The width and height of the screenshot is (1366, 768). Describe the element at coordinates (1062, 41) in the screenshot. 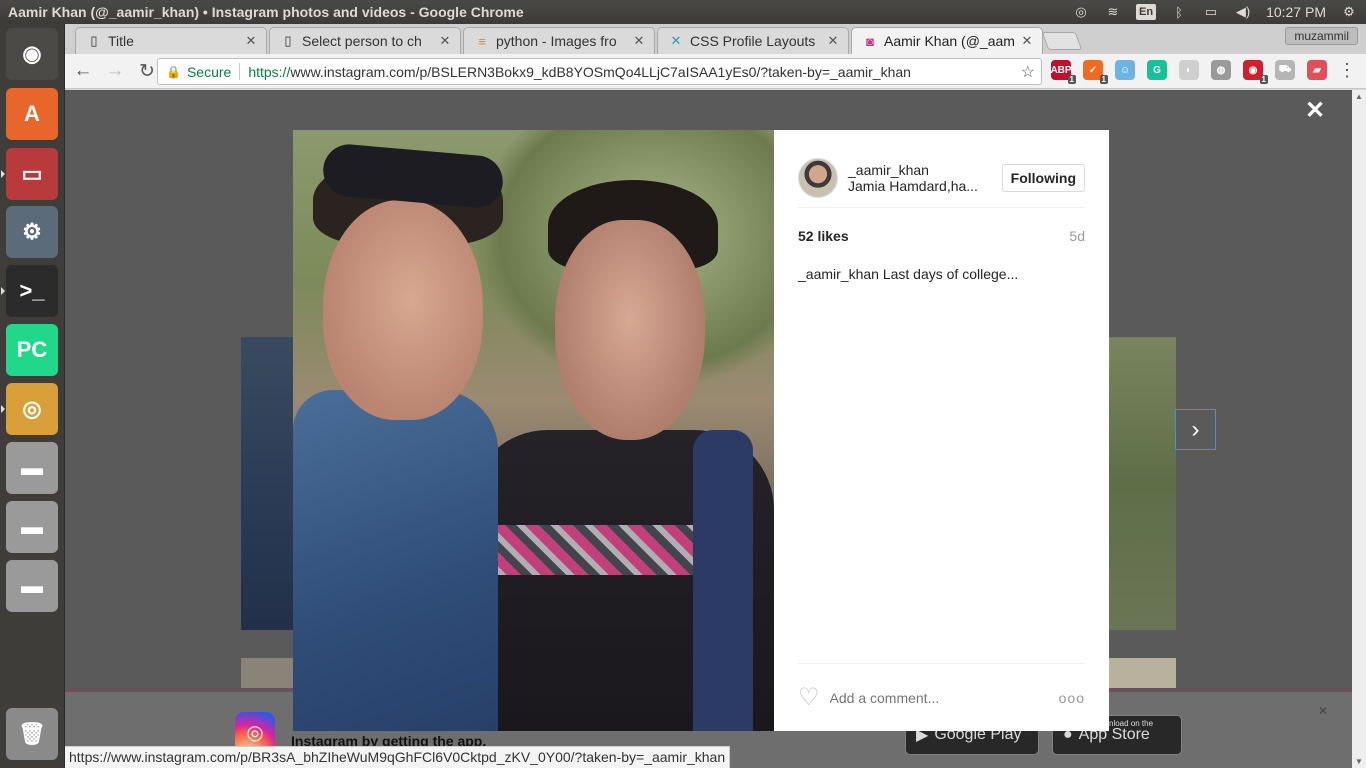

I see `new-tab-button` at that location.